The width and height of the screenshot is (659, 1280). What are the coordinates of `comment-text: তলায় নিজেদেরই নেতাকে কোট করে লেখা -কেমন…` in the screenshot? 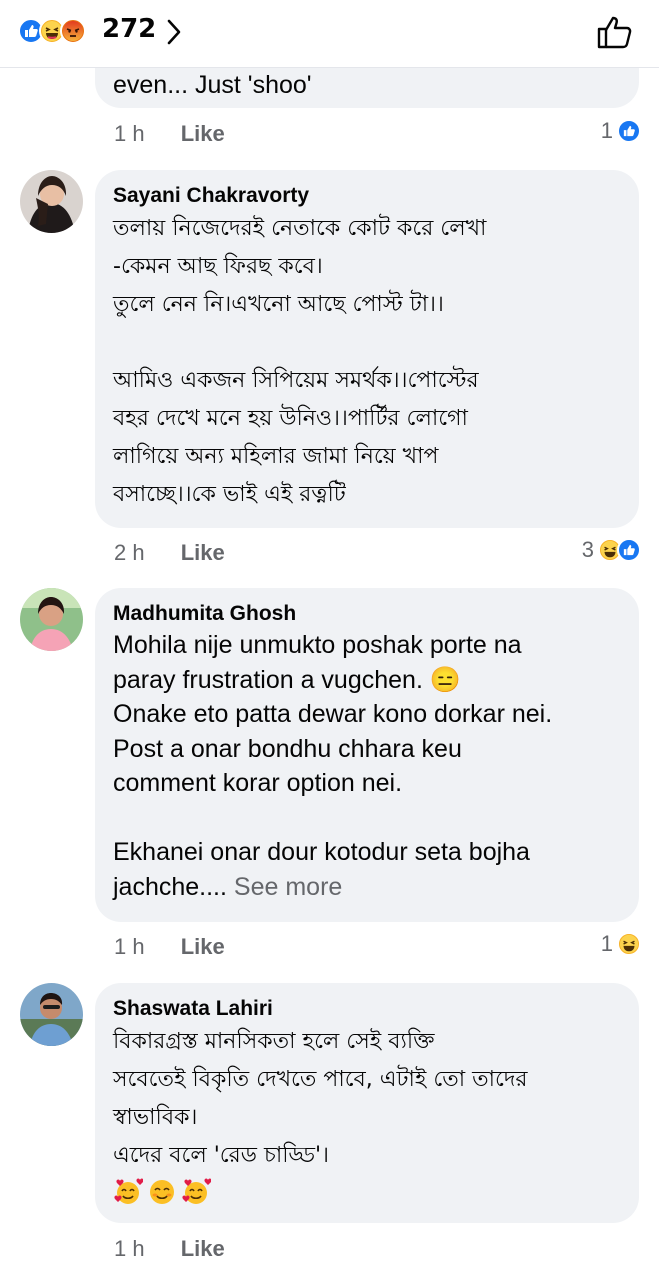 It's located at (300, 361).